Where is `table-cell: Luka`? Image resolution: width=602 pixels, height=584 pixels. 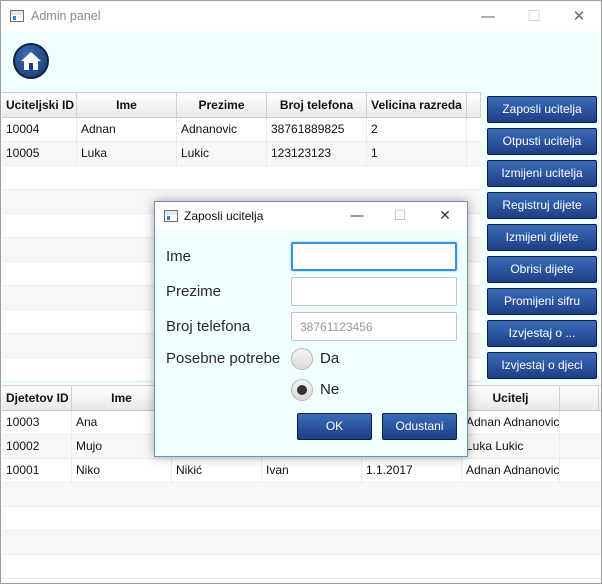 table-cell: Luka is located at coordinates (127, 153).